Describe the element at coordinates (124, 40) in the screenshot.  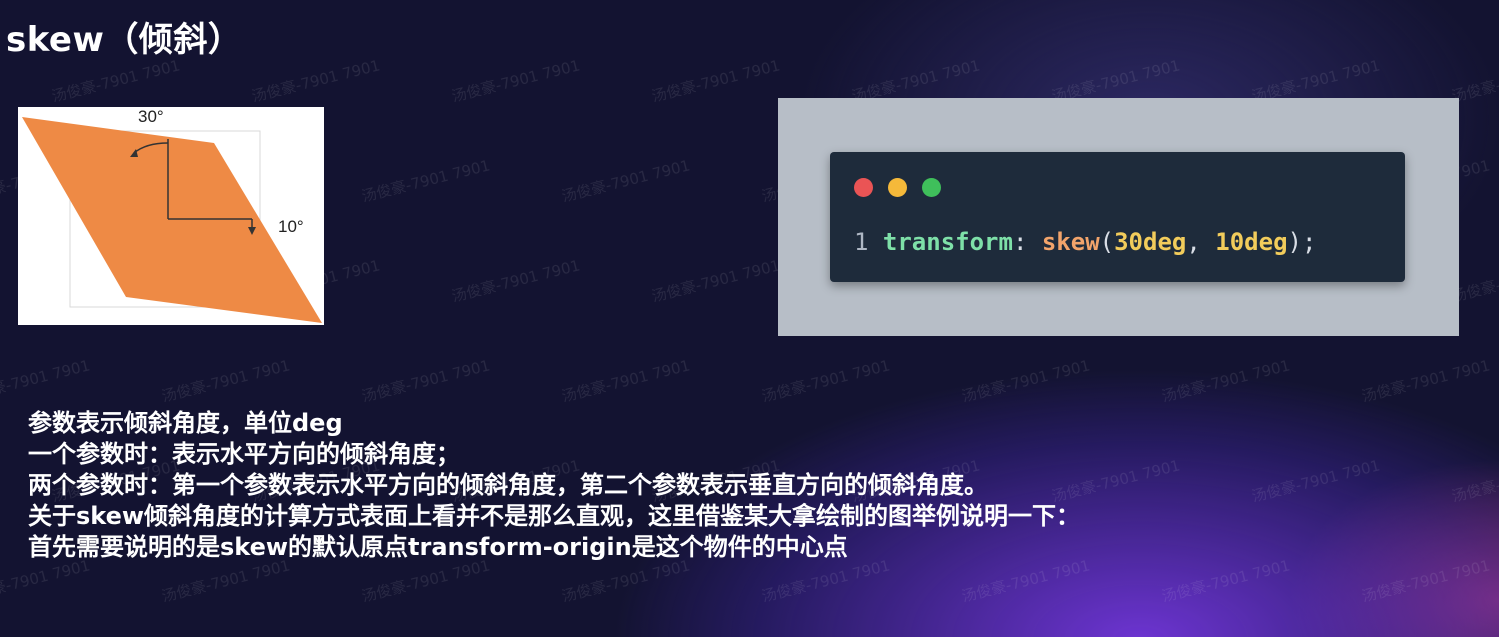
I see `slide-title: skew（倾斜）` at that location.